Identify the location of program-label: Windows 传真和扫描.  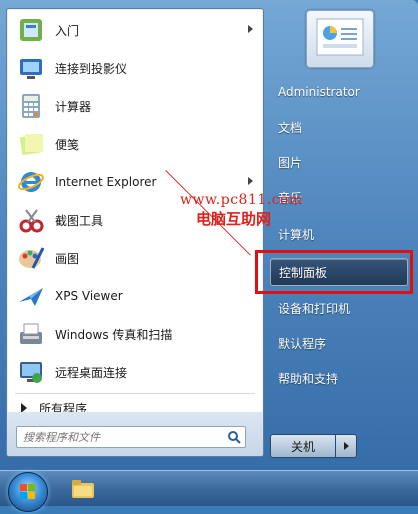
(114, 334).